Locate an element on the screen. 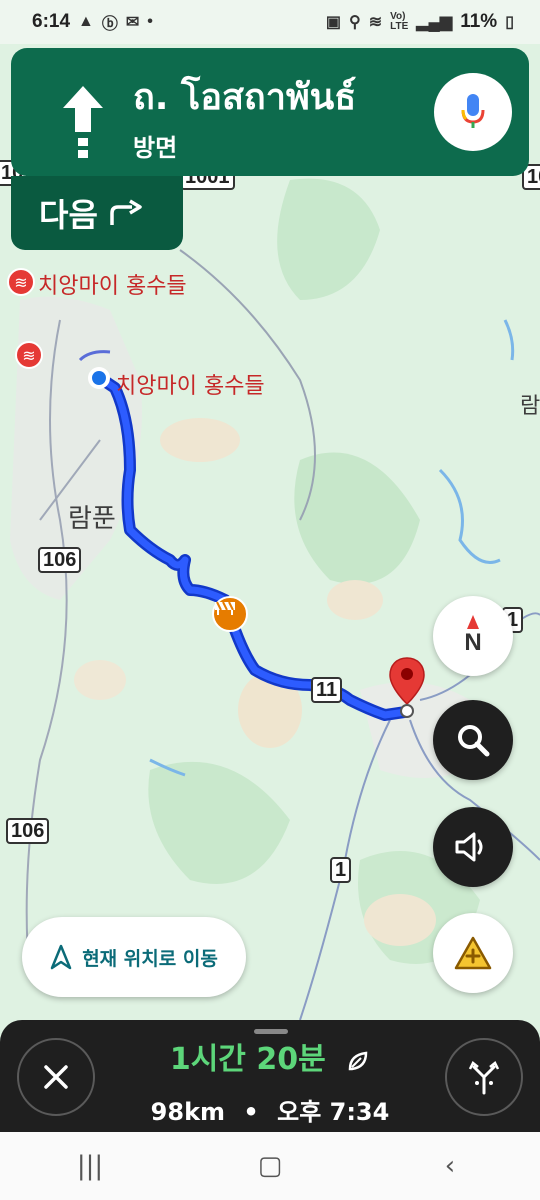 The width and height of the screenshot is (540, 1200). system-navigation-bar: ||| ▢ ‹ is located at coordinates (270, 1166).